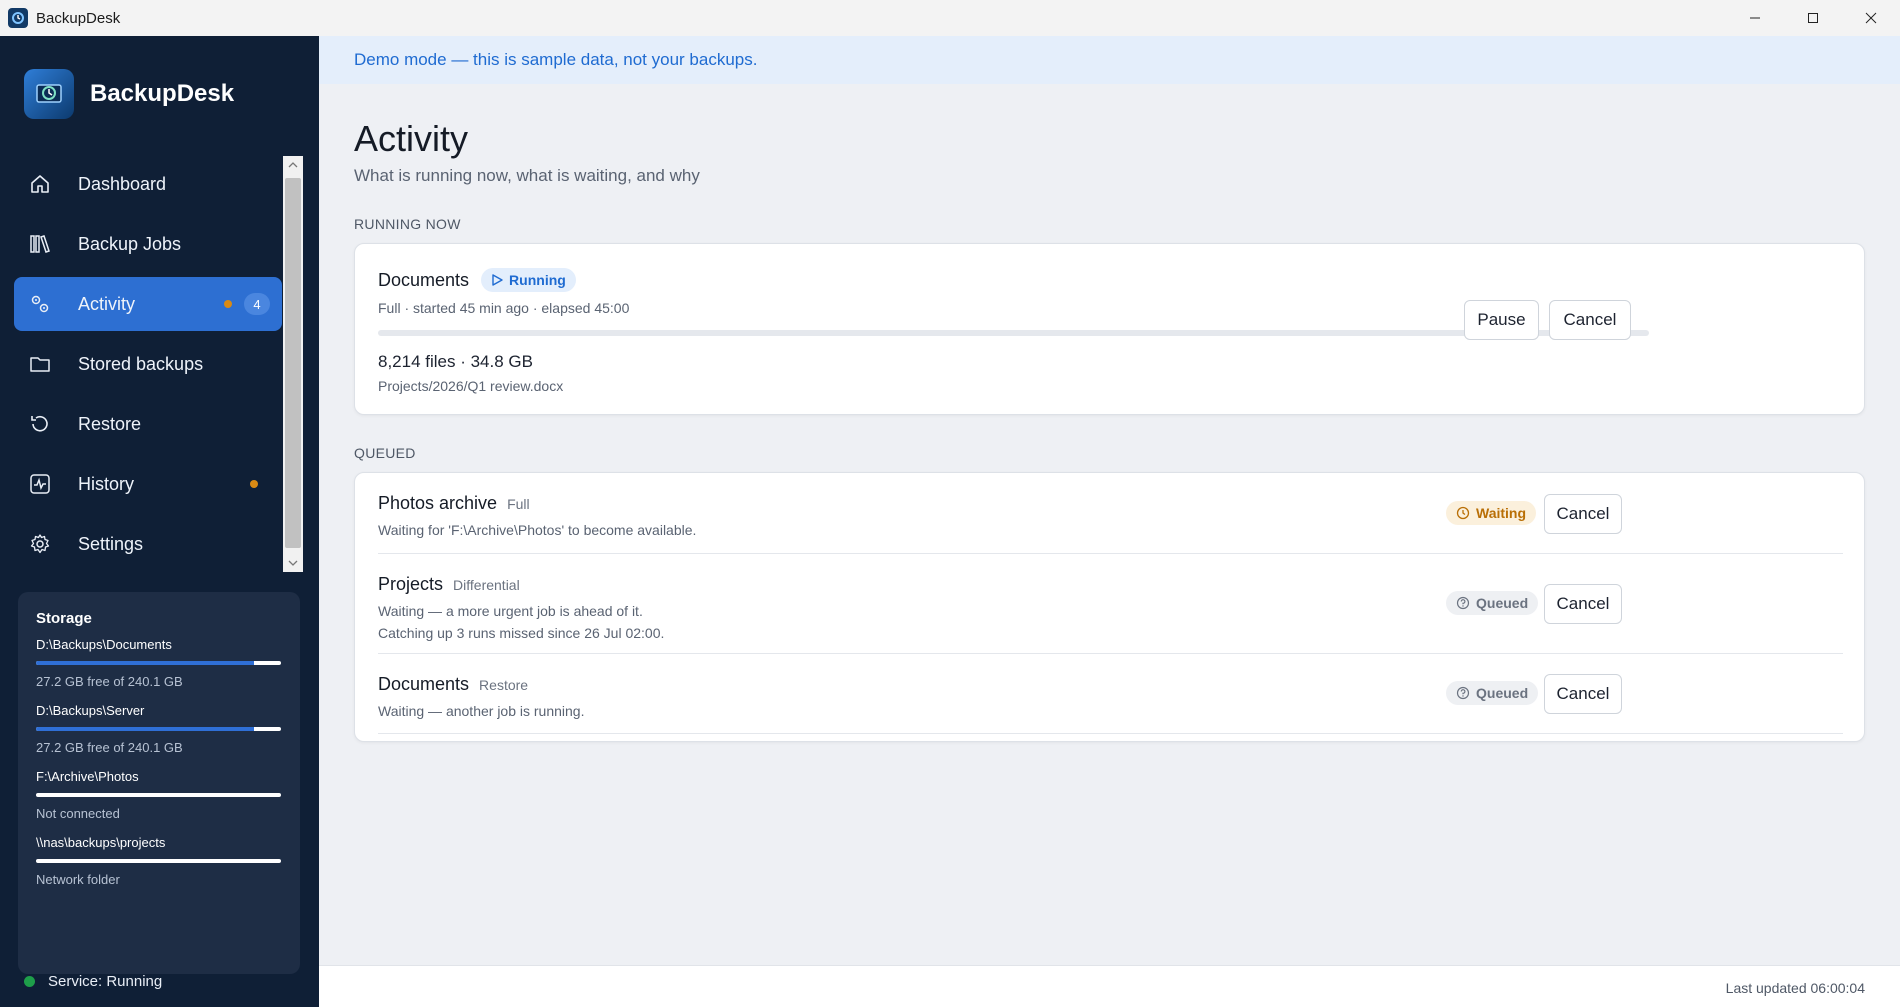 This screenshot has height=1007, width=1900. What do you see at coordinates (111, 543) in the screenshot?
I see `sidebar-item-label: Settings` at bounding box center [111, 543].